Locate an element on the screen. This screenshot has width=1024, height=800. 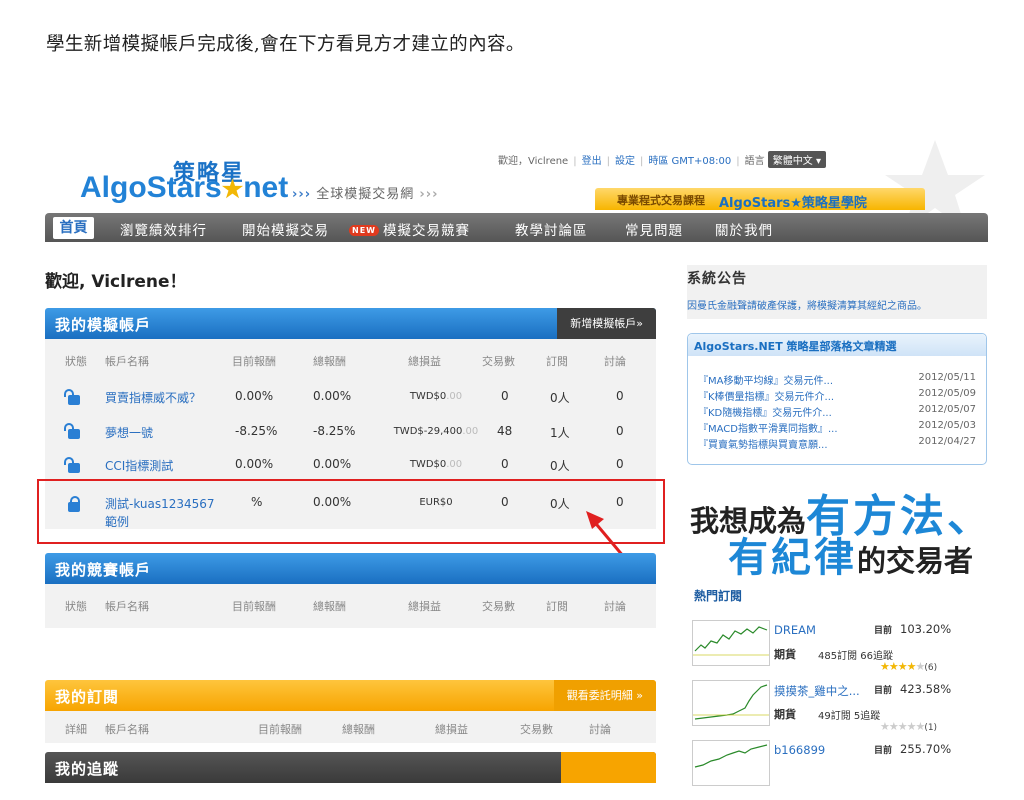
settings-link: 設定 is located at coordinates (625, 161).